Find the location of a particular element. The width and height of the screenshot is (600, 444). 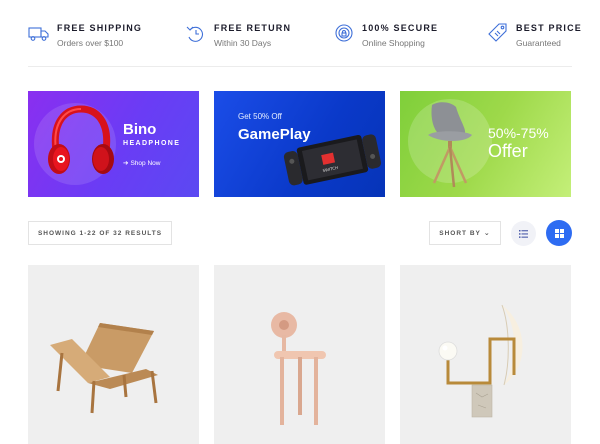

feature-title: FREE SHIPPING is located at coordinates (100, 28).